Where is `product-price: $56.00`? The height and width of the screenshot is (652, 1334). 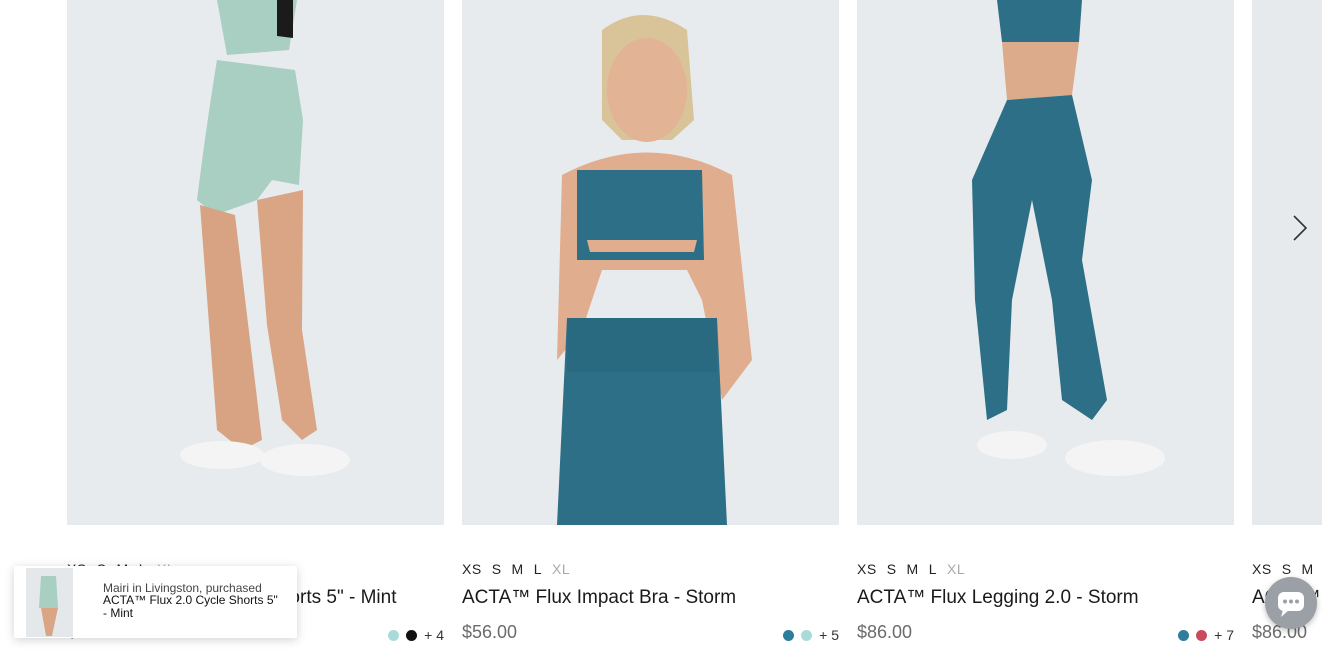 product-price: $56.00 is located at coordinates (490, 632).